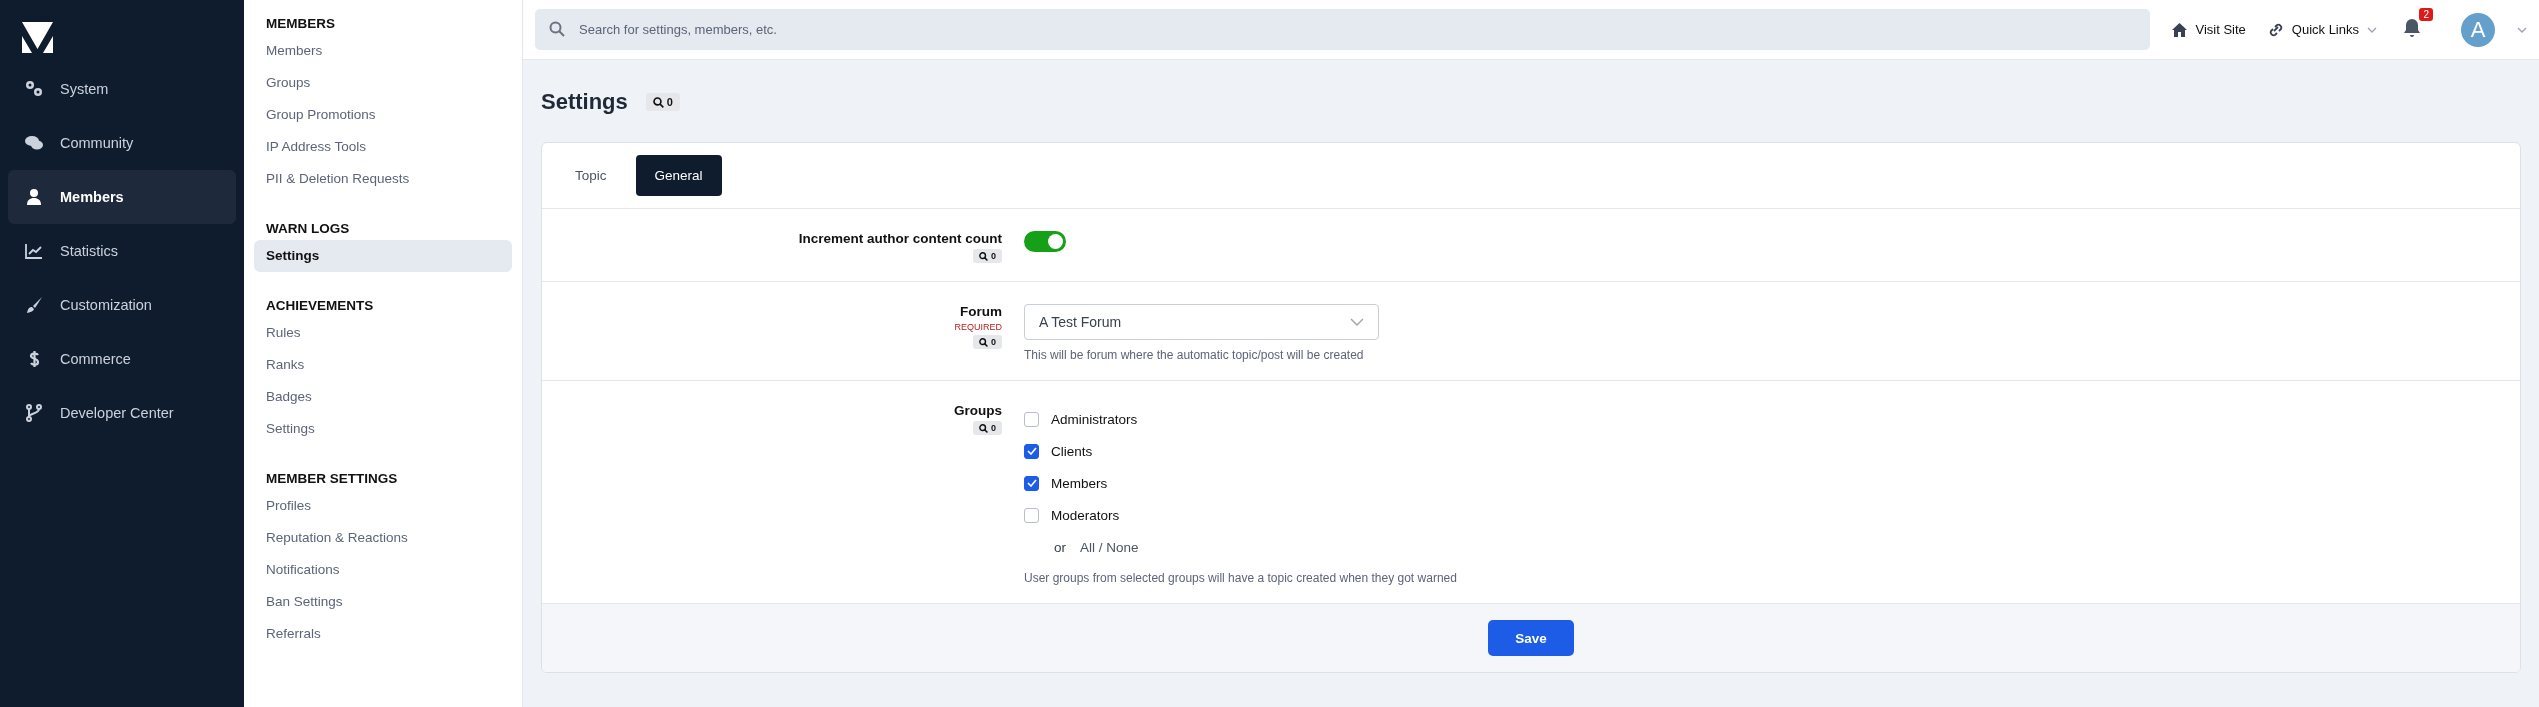  Describe the element at coordinates (1085, 515) in the screenshot. I see `checkbox-label: Moderators` at that location.